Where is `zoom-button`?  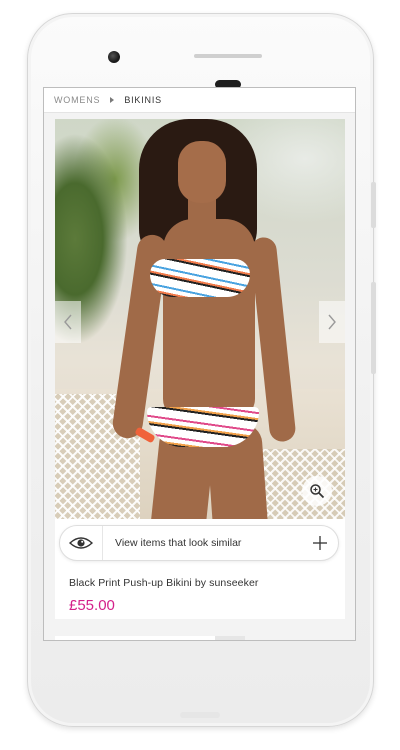 zoom-button is located at coordinates (317, 491).